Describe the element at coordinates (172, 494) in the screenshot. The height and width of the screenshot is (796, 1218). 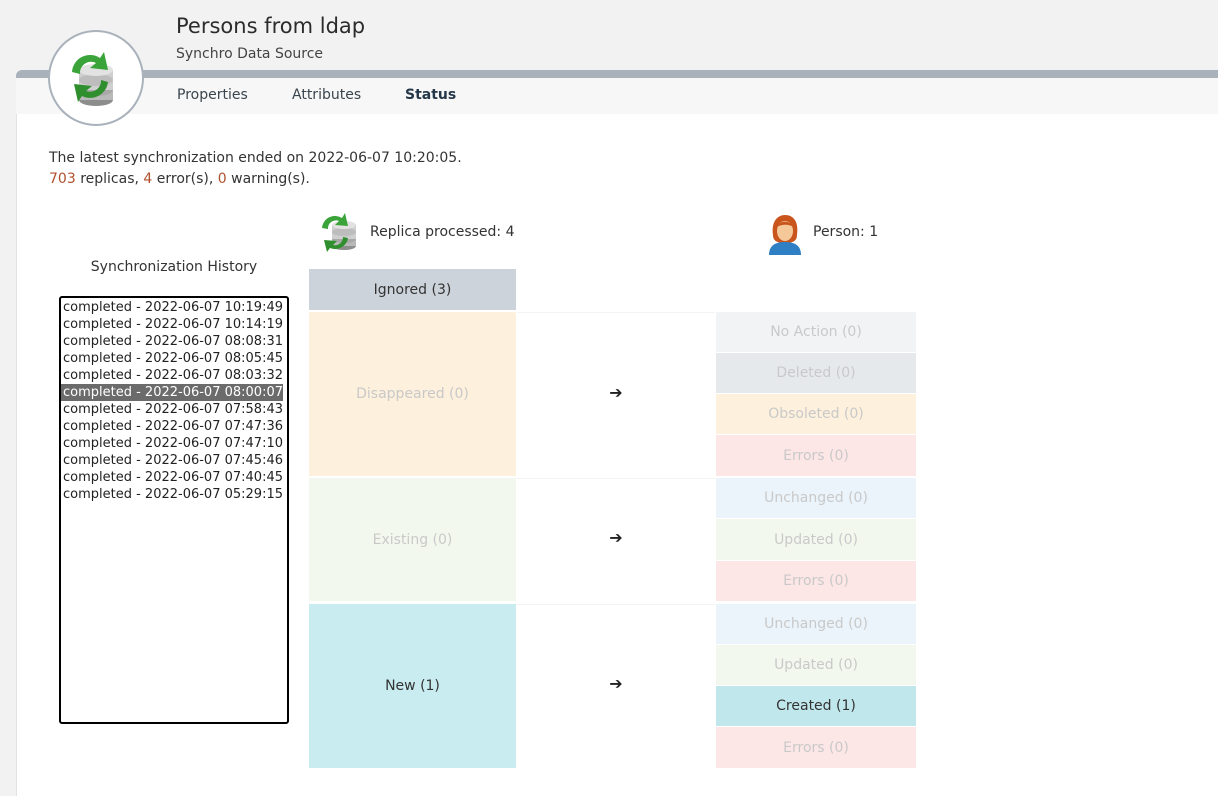
I see `history-item: completed - 2022-06-07 05:29:15` at that location.